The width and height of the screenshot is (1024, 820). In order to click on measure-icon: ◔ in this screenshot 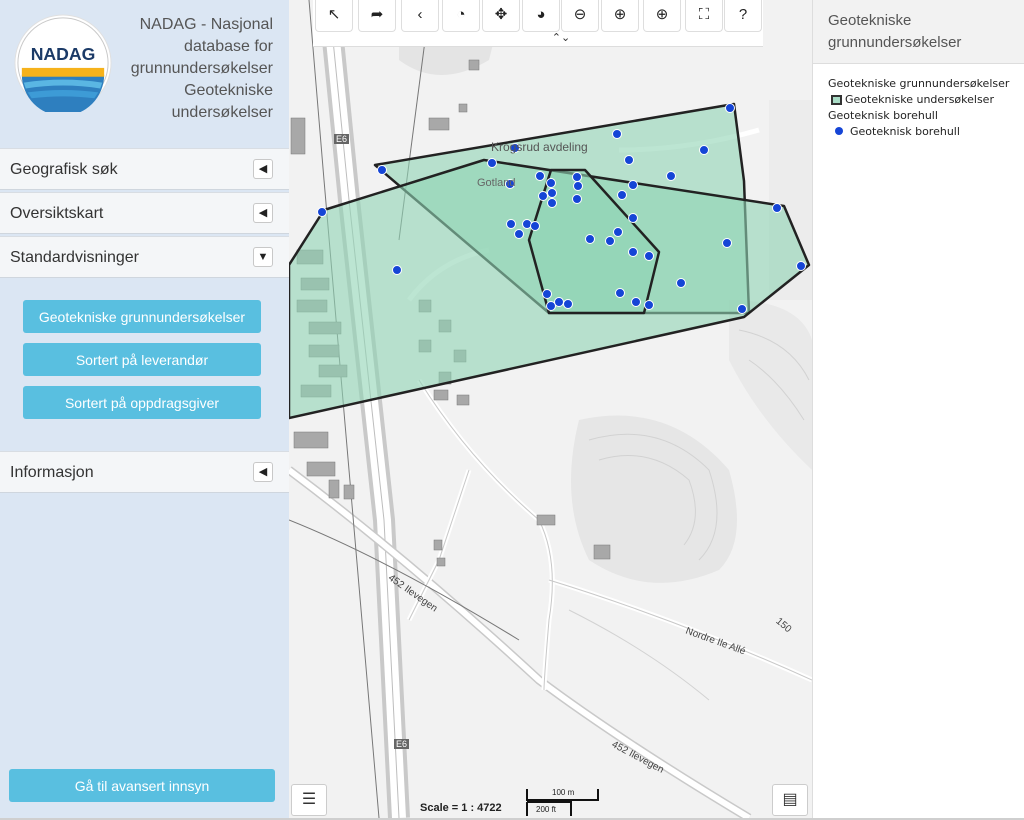, I will do `click(461, 16)`.